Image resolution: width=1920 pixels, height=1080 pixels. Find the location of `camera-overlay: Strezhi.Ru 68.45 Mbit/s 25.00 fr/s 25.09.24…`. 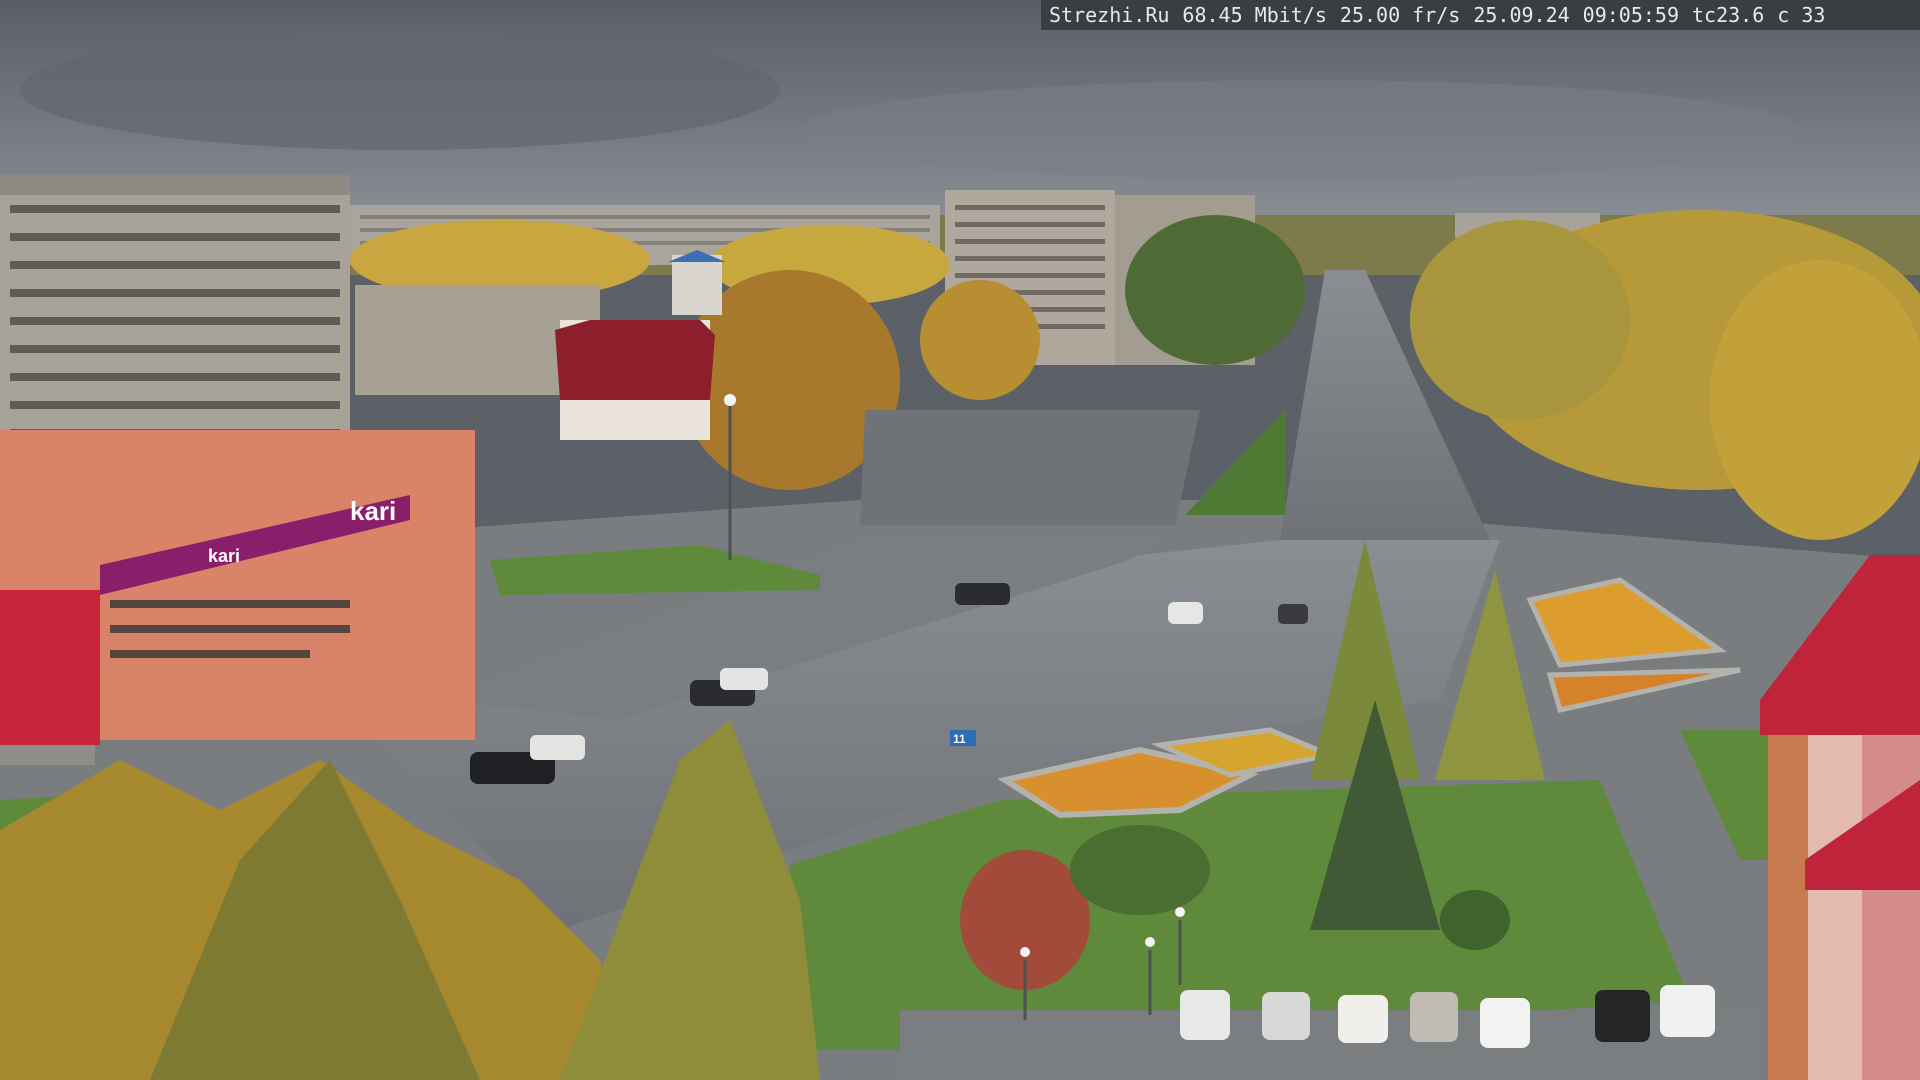

camera-overlay: Strezhi.Ru 68.45 Mbit/s 25.00 fr/s 25.09.24… is located at coordinates (1480, 15).